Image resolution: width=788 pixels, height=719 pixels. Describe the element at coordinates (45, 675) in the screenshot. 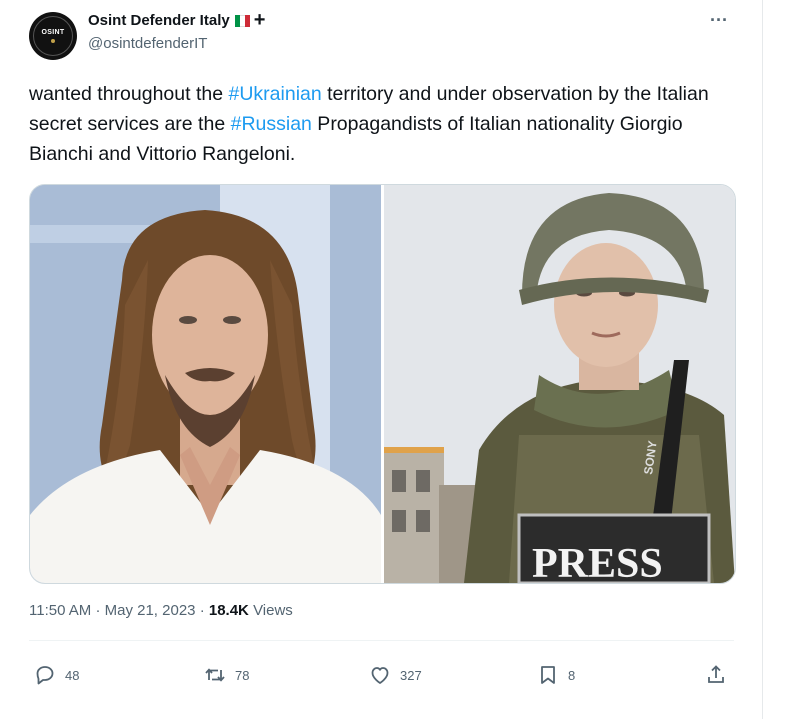

I see `reply-icon` at that location.